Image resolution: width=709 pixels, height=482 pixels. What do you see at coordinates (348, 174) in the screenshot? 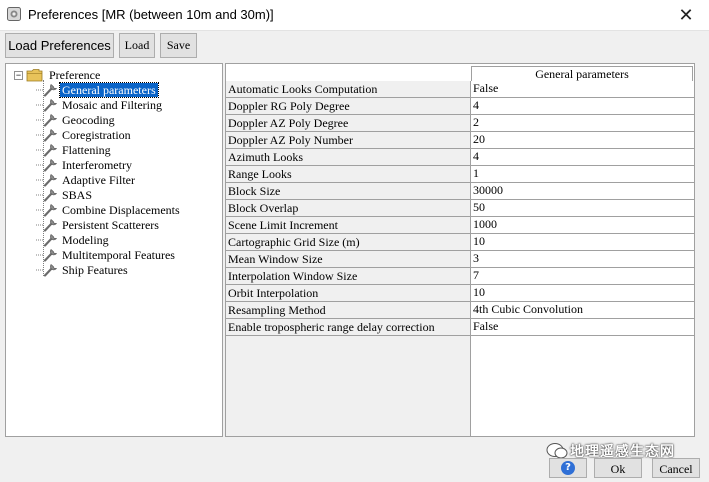
I see `parameter-name: Range Looks` at bounding box center [348, 174].